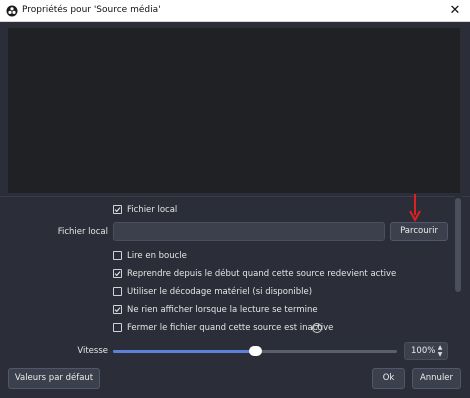  Describe the element at coordinates (235, 11) in the screenshot. I see `title-bar: Propriétés pour 'Source média' ✕` at that location.